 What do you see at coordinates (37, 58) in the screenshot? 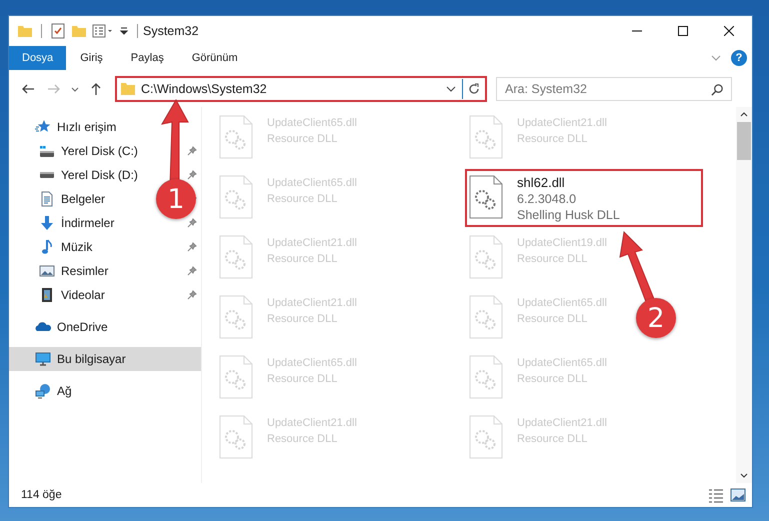
I see `ribbon-tab: Dosya` at bounding box center [37, 58].